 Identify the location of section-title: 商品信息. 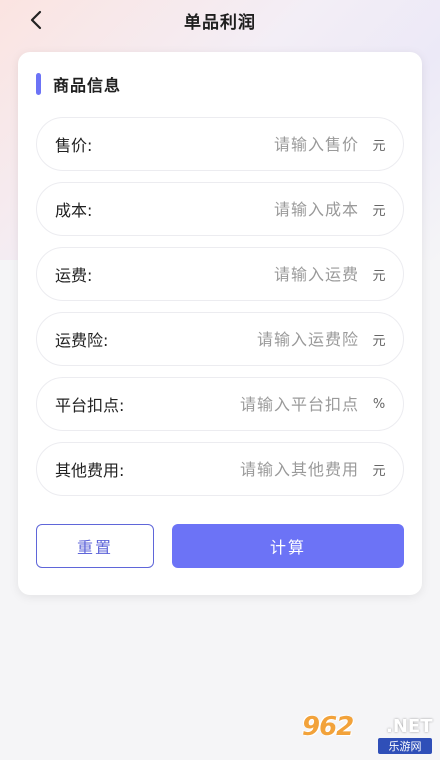
(87, 85).